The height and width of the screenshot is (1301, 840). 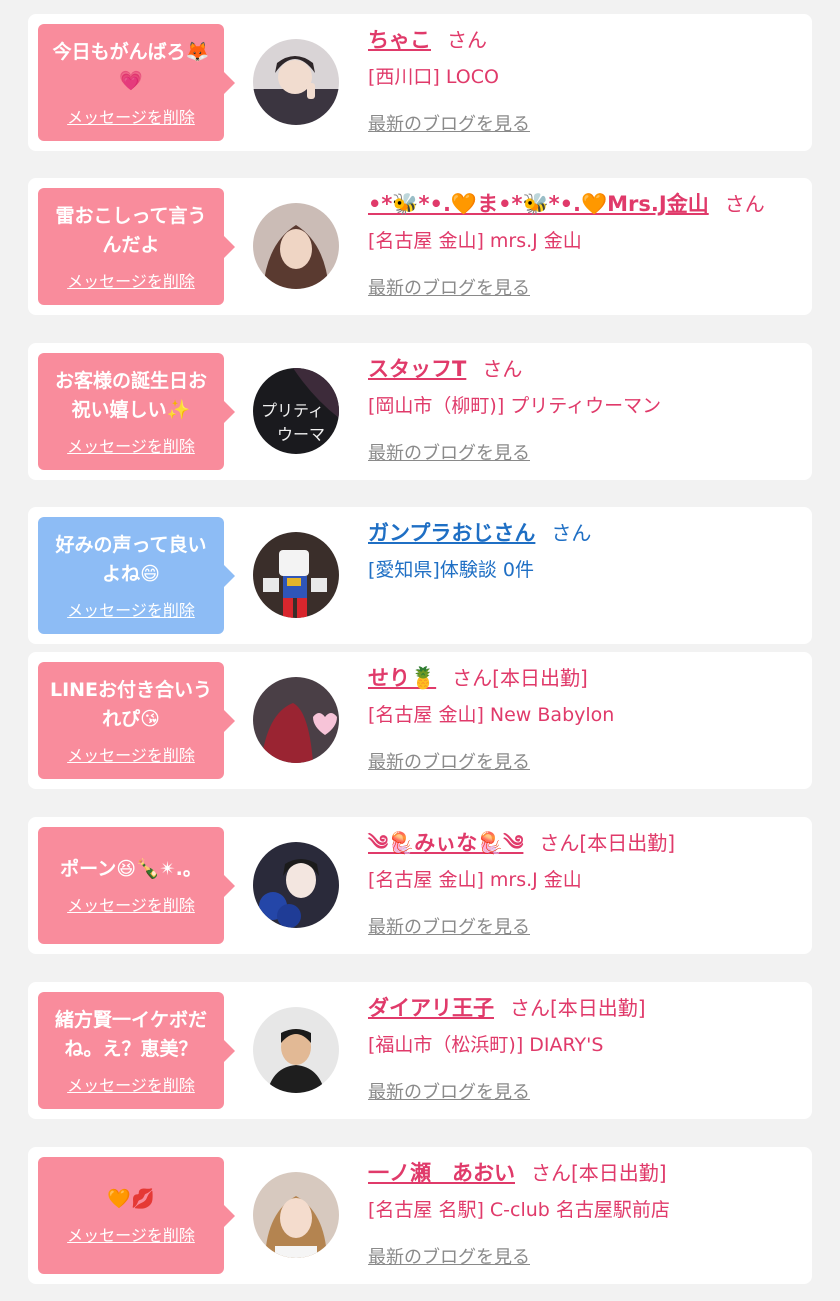 I want to click on shop-name: [福山市（松浜町)] DIARY'S, so click(x=486, y=1045).